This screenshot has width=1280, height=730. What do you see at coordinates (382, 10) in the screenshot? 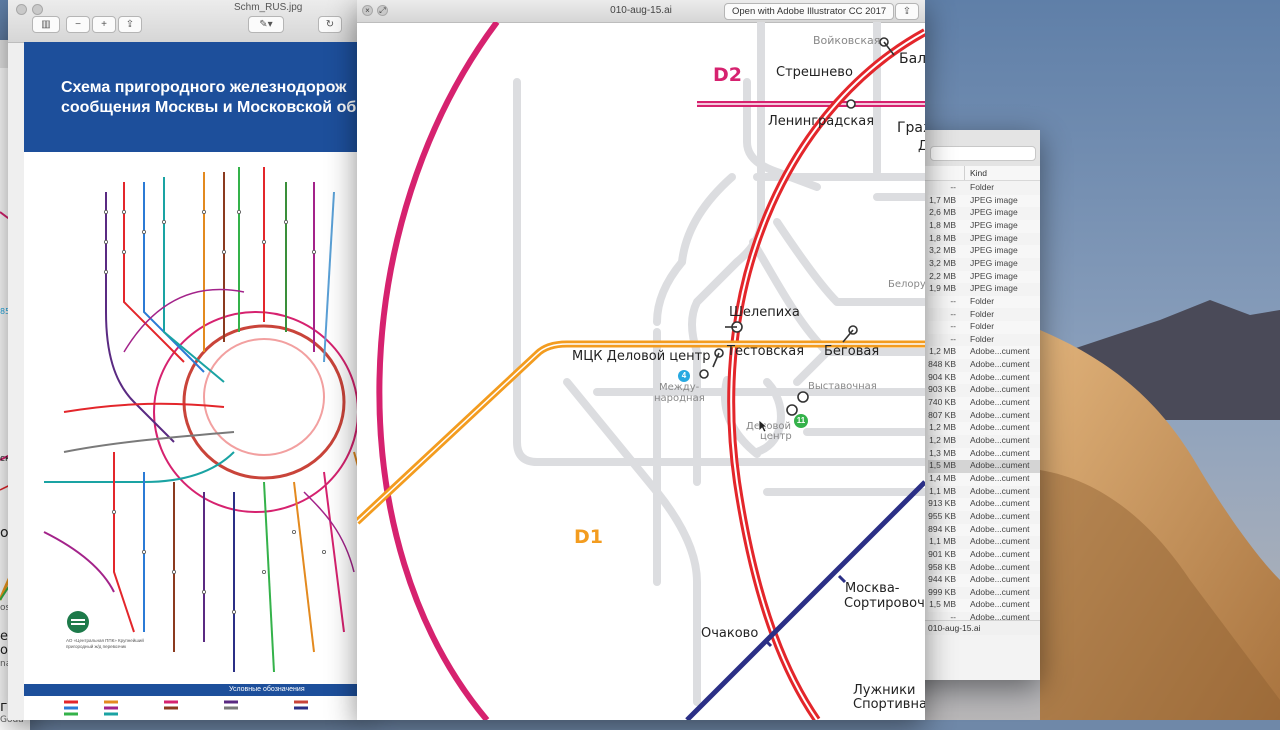
I see `fullscreen-button: ⤢` at bounding box center [382, 10].